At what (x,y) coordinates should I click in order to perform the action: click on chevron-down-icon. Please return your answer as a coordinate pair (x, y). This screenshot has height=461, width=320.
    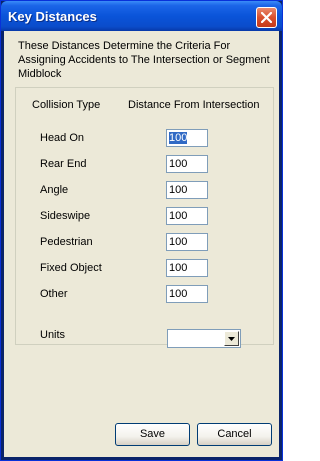
    Looking at the image, I should click on (231, 339).